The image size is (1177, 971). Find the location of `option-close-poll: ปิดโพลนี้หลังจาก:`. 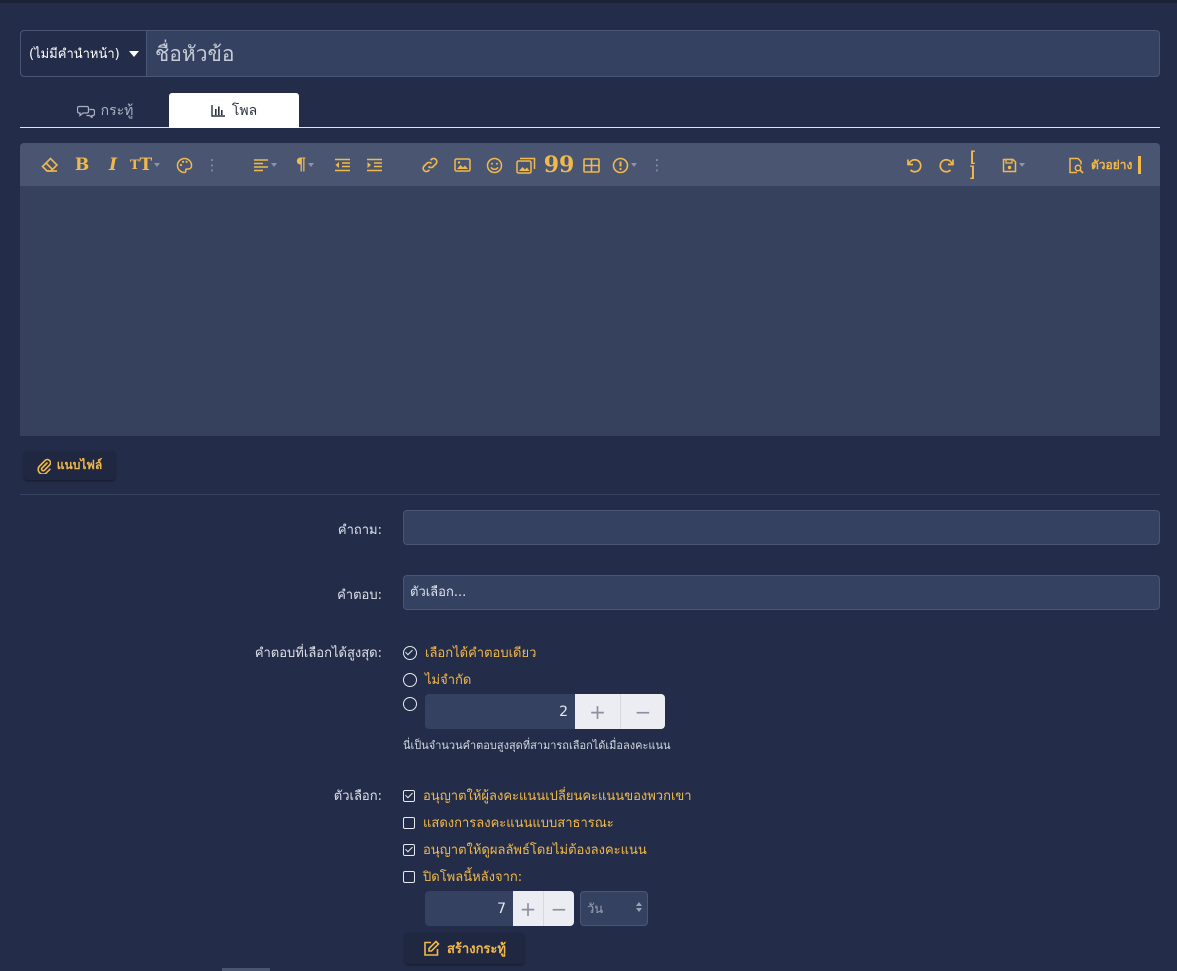

option-close-poll: ปิดโพลนี้หลังจาก: is located at coordinates (462, 876).